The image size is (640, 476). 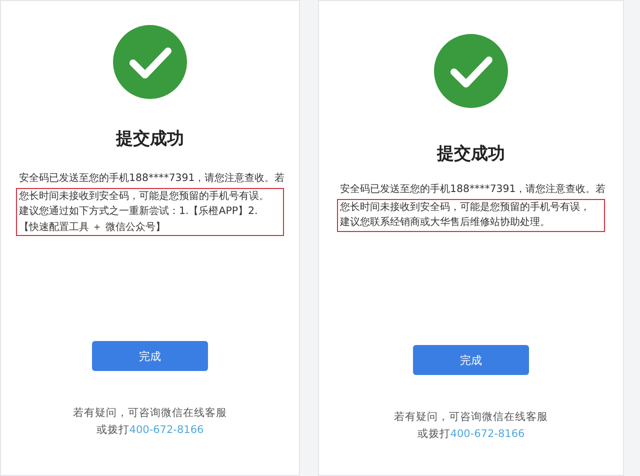 I want to click on message-line: 建议您联系经销商或大华售后维修站协助处理。, so click(x=445, y=223).